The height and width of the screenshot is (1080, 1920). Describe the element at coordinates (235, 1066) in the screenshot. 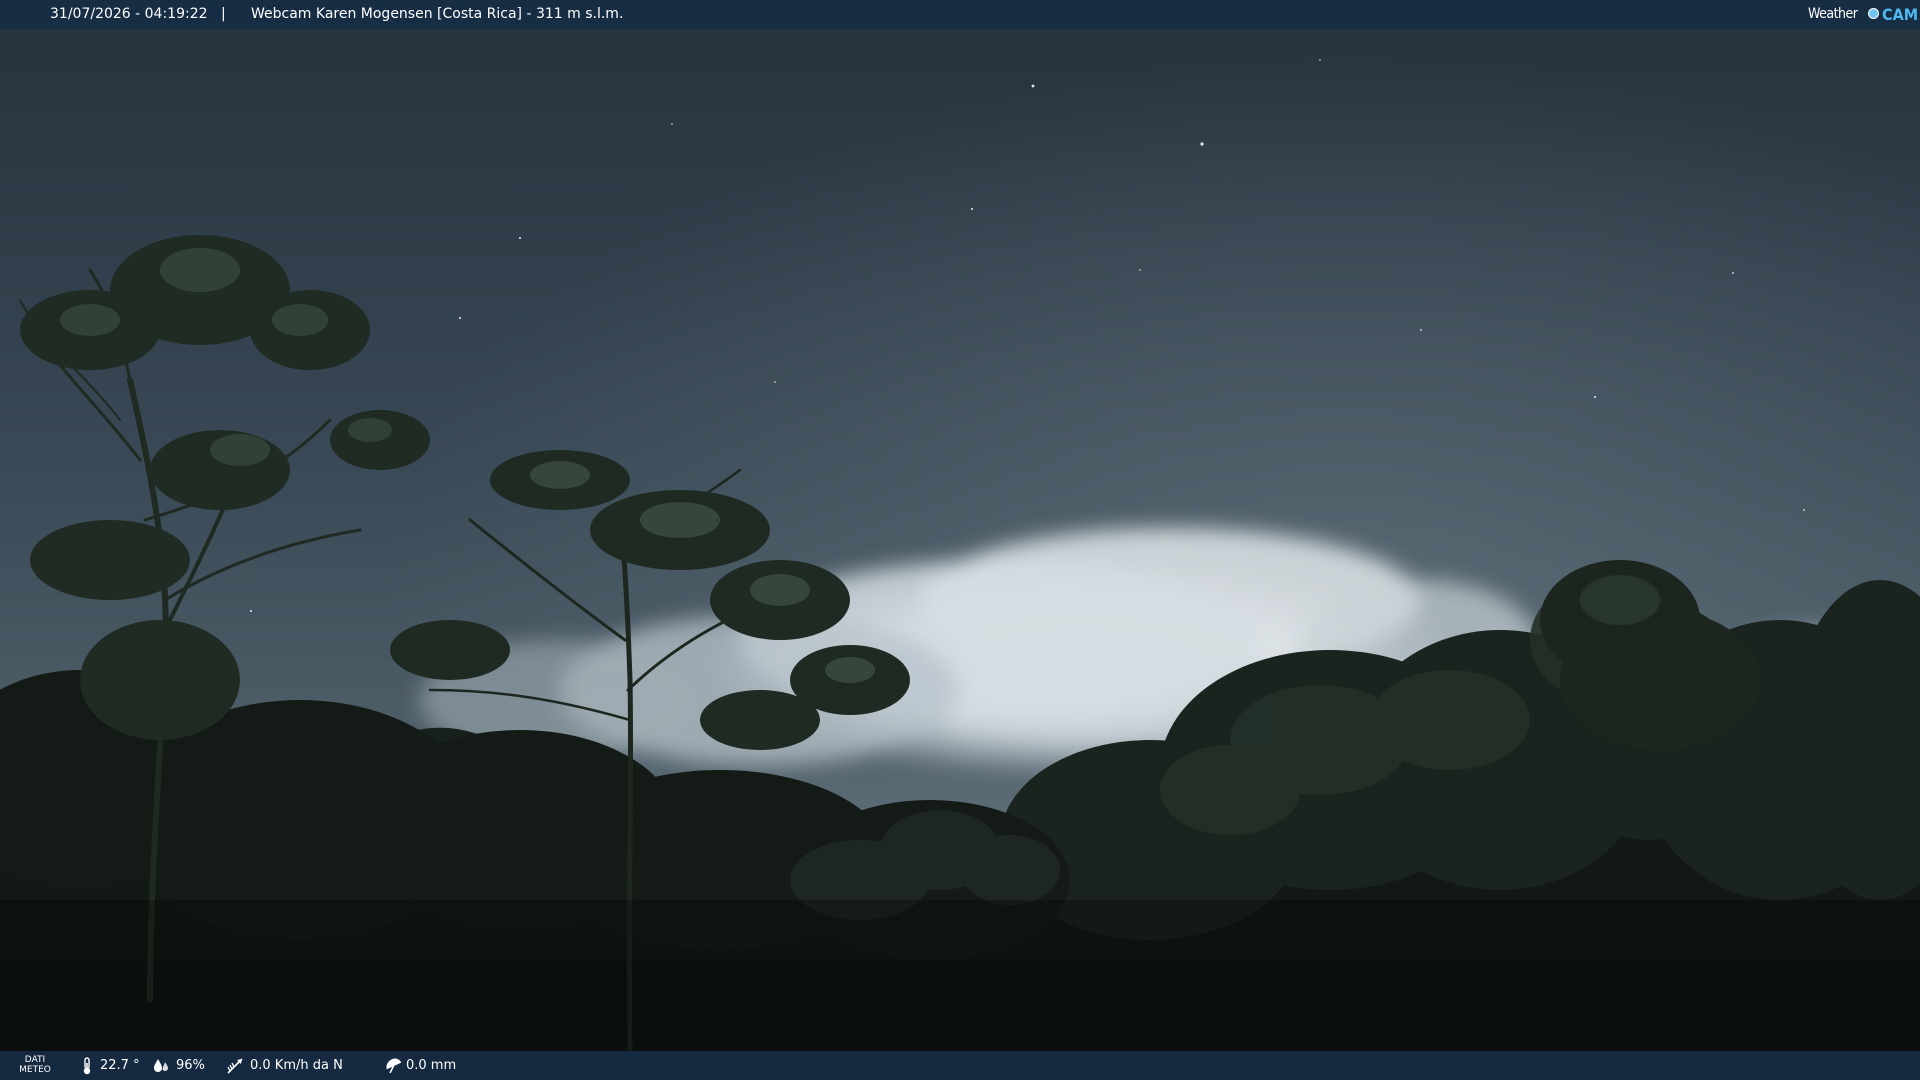

I see `wind-vane-icon` at that location.